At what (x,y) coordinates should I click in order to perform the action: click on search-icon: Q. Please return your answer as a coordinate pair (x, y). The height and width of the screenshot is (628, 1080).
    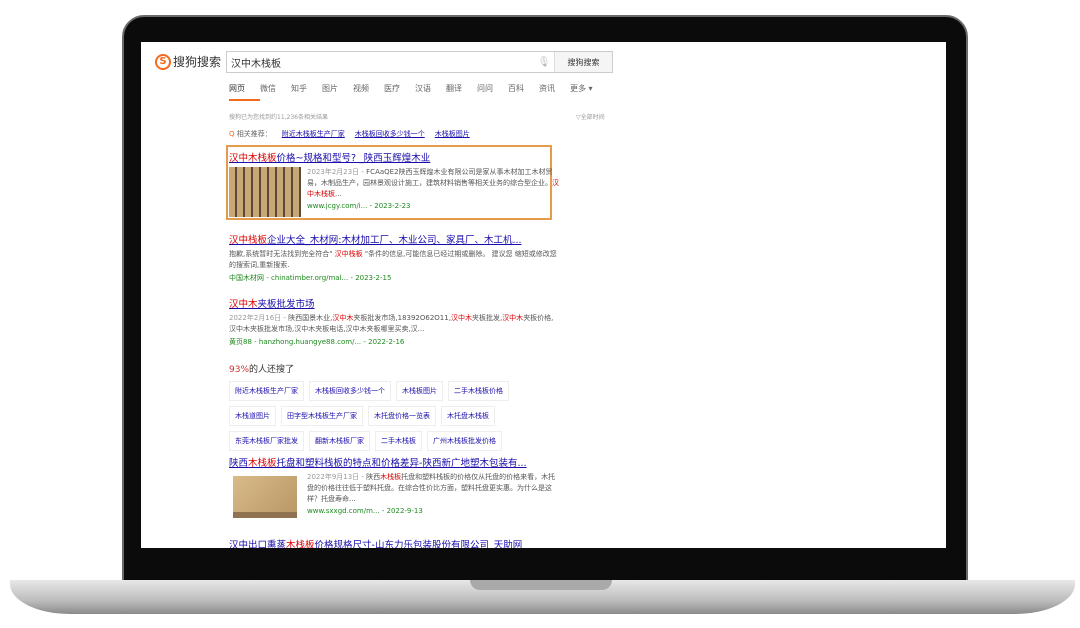
    Looking at the image, I should click on (232, 134).